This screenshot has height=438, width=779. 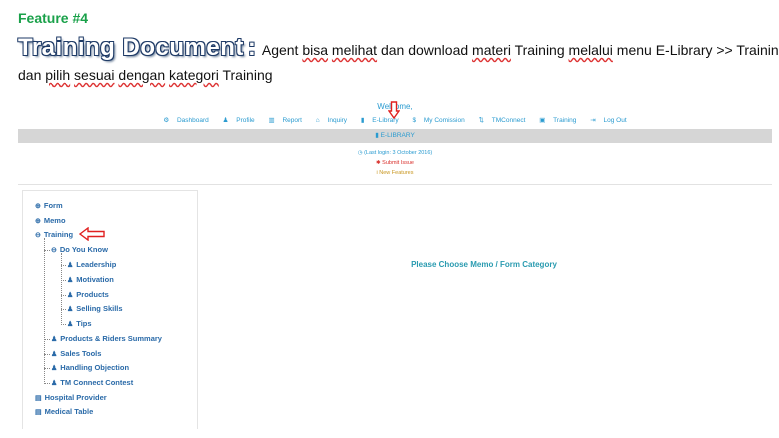 What do you see at coordinates (395, 153) in the screenshot?
I see `last-login: ◷ (Last login: 3 October 2016)` at bounding box center [395, 153].